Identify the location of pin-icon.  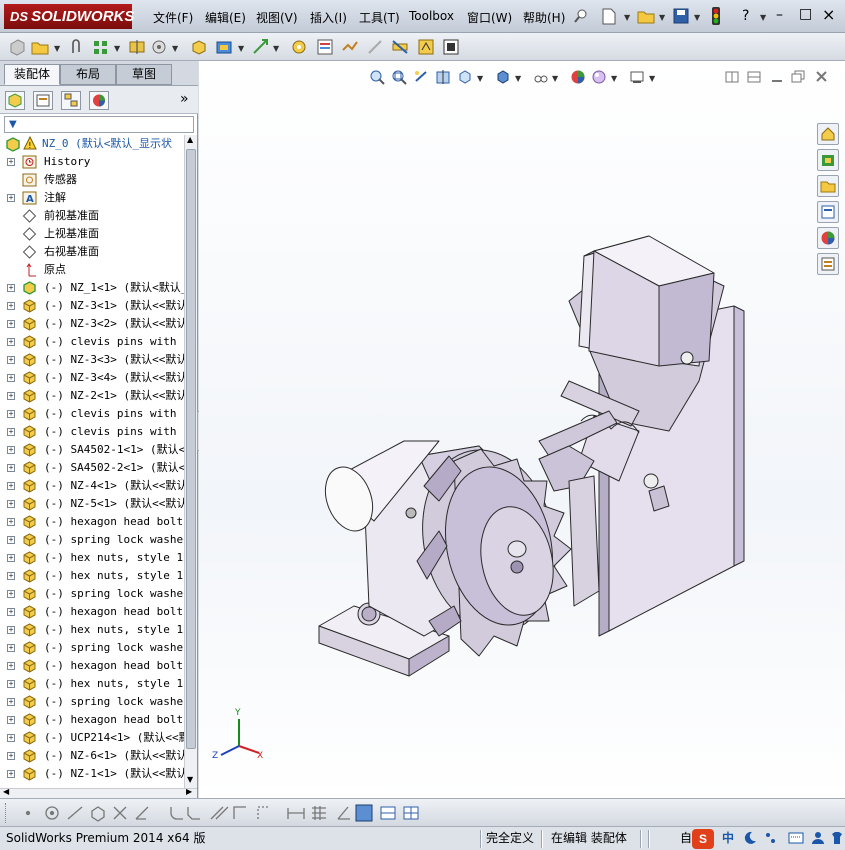
(581, 17).